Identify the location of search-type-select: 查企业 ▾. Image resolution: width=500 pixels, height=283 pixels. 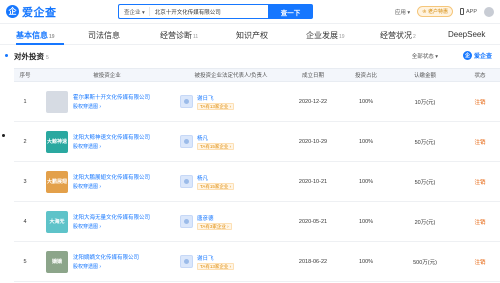
(134, 11).